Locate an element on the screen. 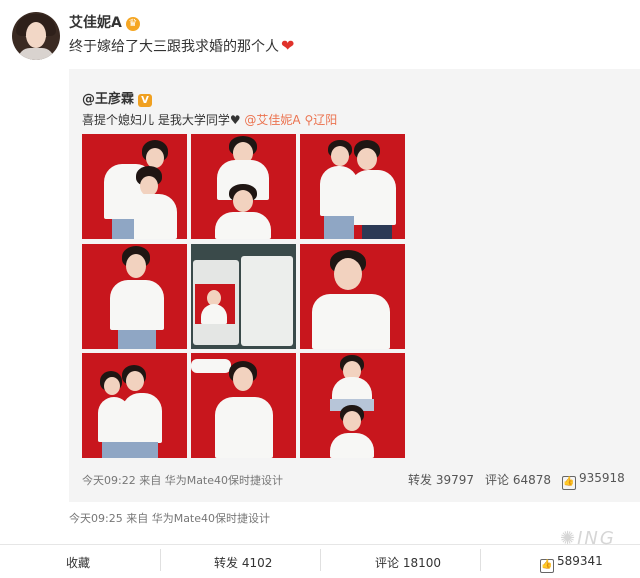 This screenshot has width=640, height=578. forward-button: 转发 4102 is located at coordinates (243, 562).